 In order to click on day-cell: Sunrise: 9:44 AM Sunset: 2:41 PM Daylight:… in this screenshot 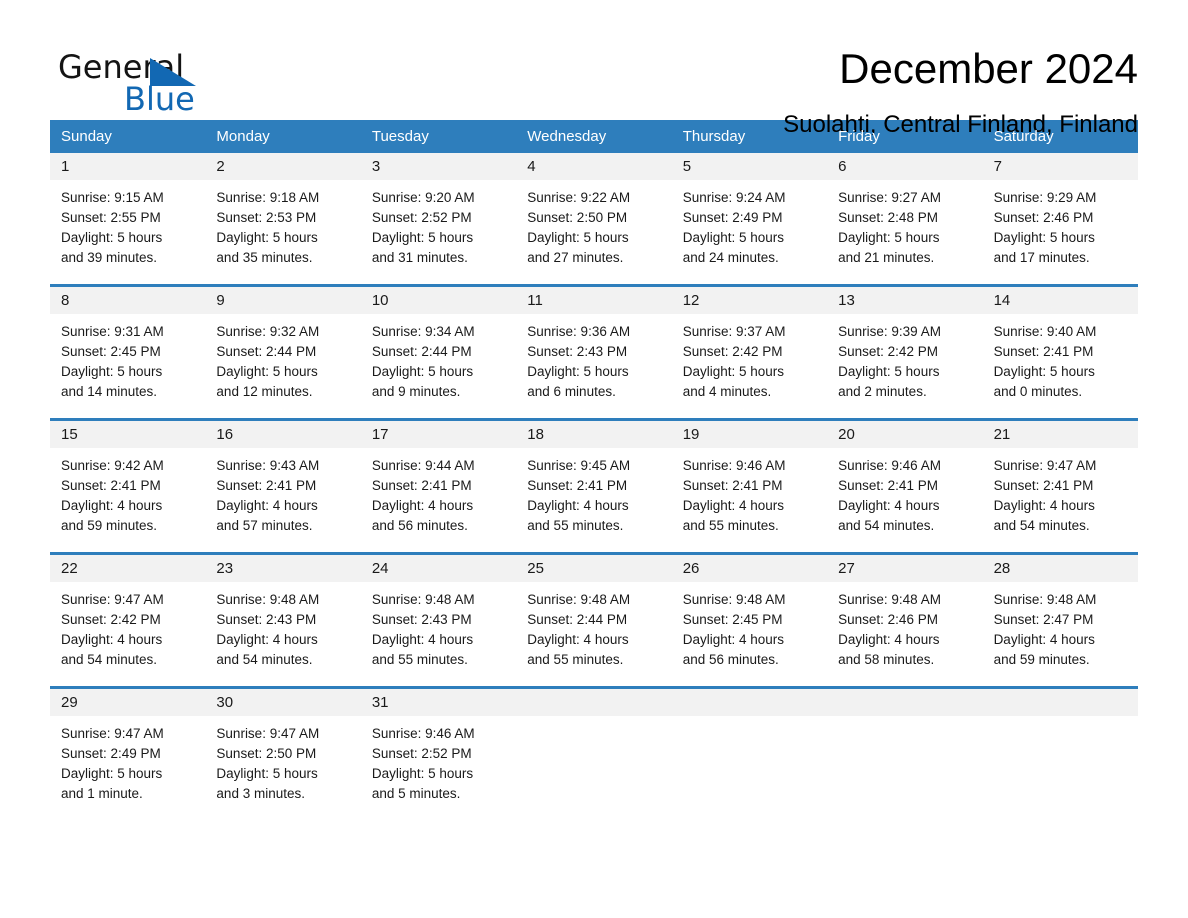, I will do `click(438, 500)`.